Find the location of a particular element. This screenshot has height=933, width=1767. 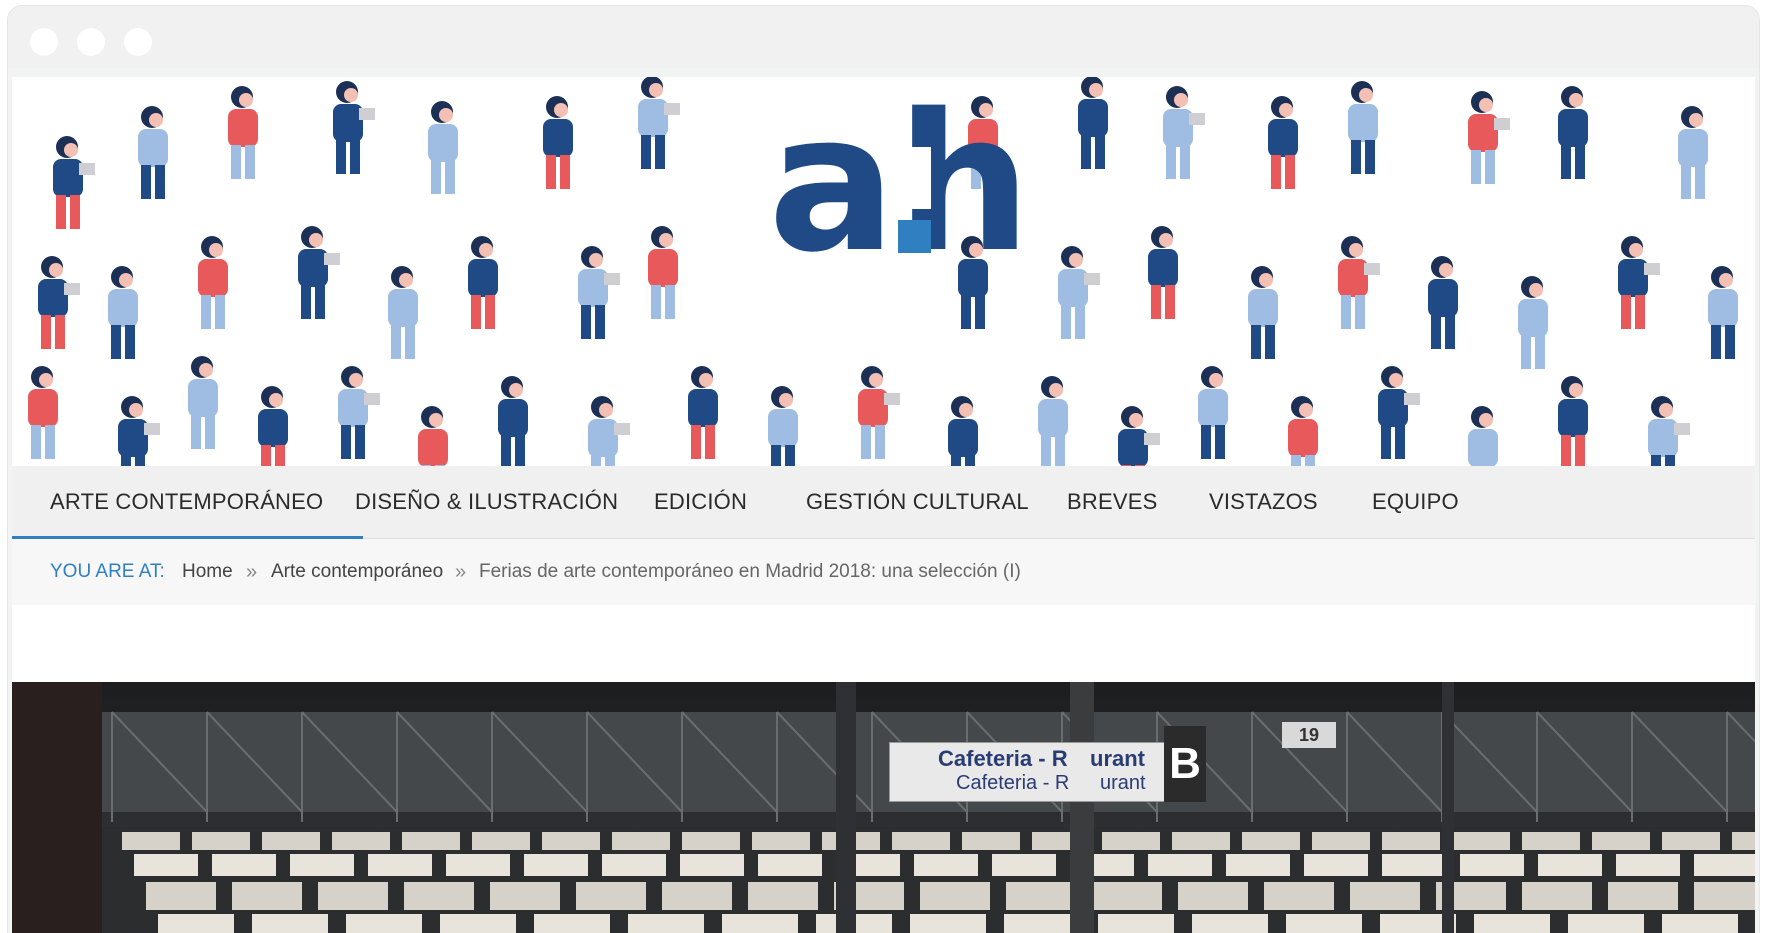

site-logo: ah is located at coordinates (899, 185).